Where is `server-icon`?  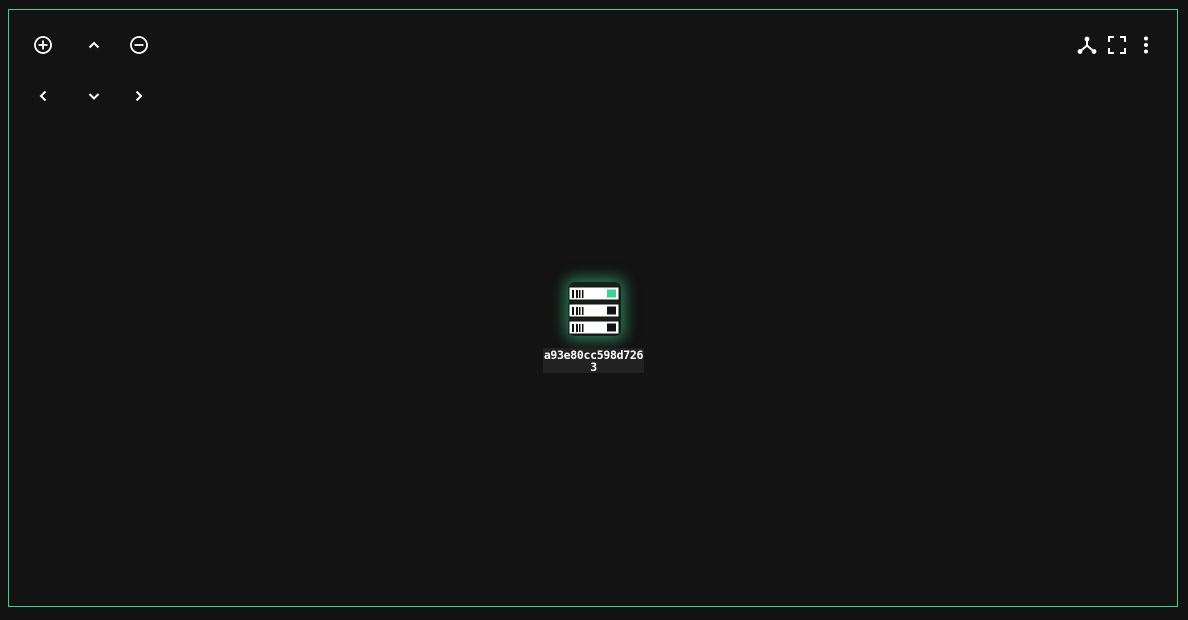 server-icon is located at coordinates (594, 310).